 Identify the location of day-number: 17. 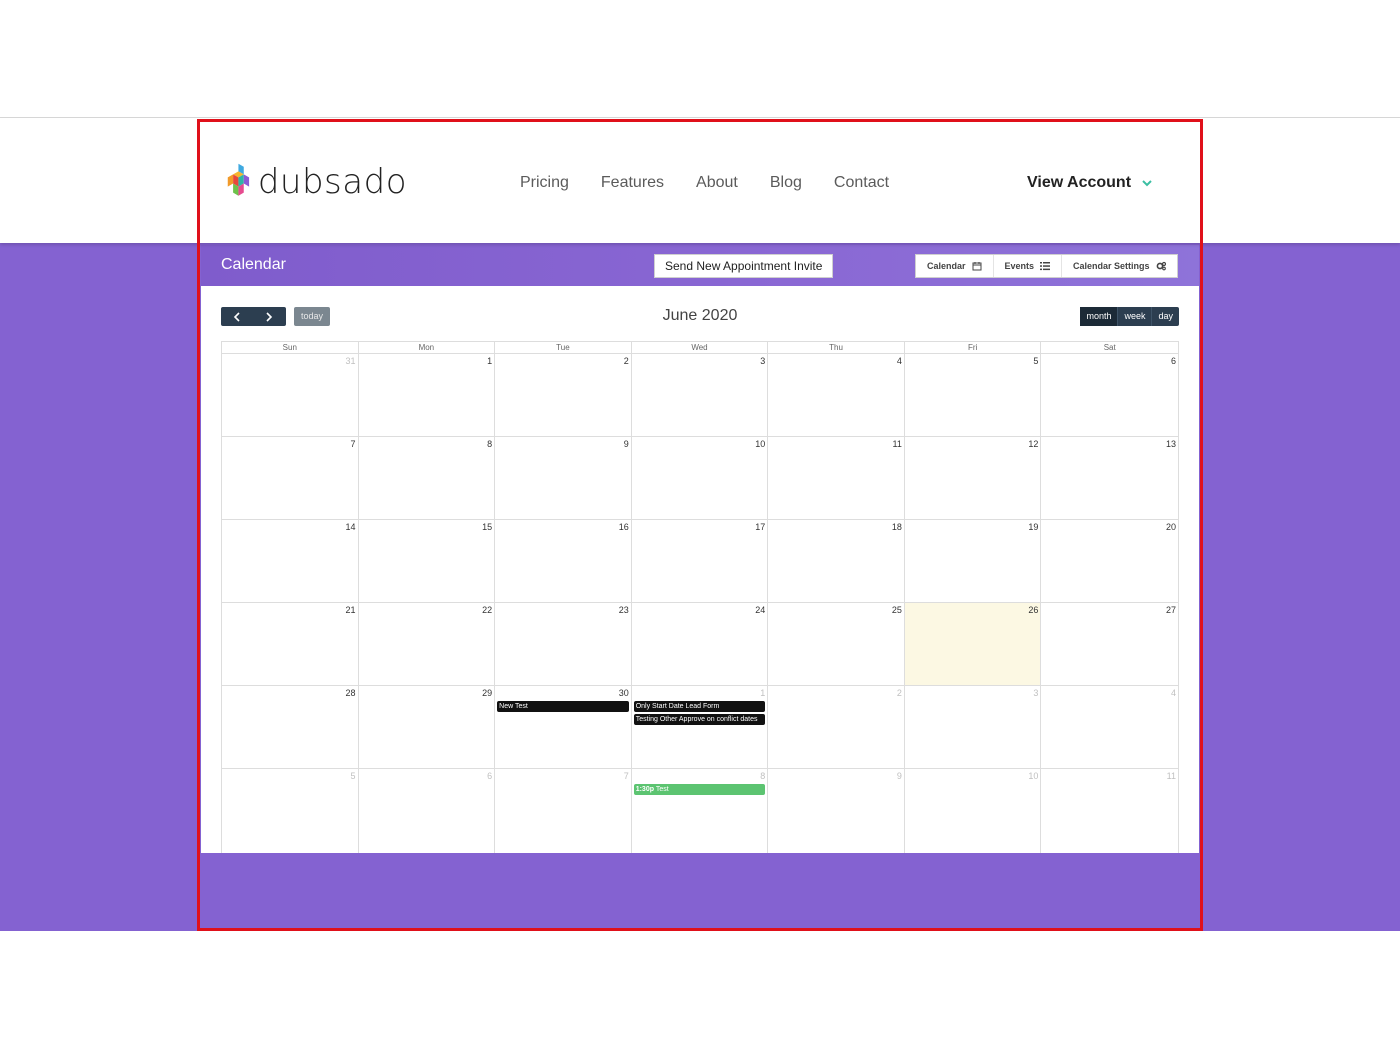
(760, 527).